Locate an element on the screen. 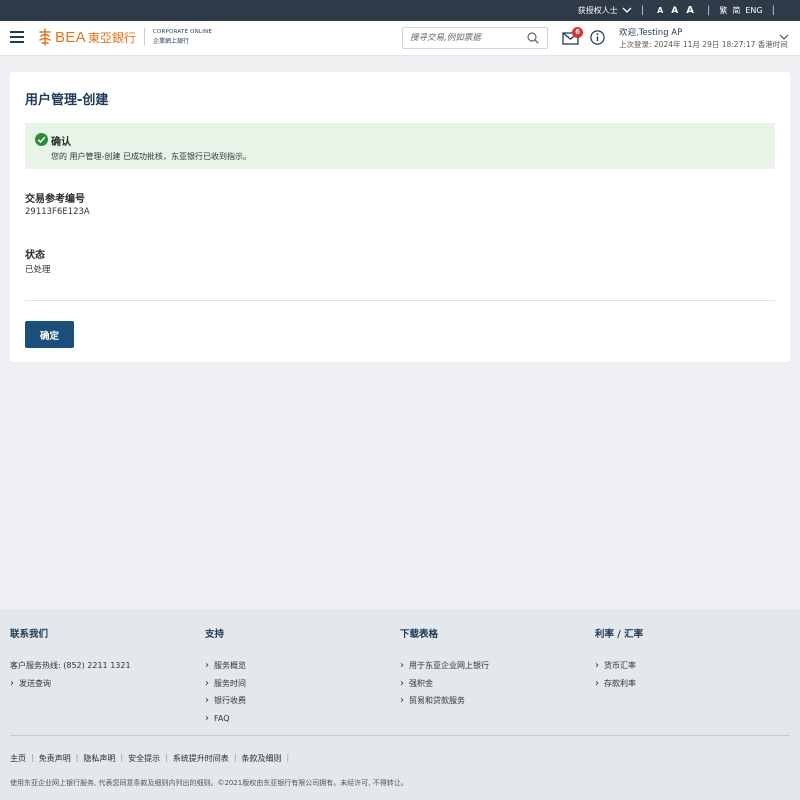 The image size is (800, 800). lang-english: ENG is located at coordinates (753, 10).